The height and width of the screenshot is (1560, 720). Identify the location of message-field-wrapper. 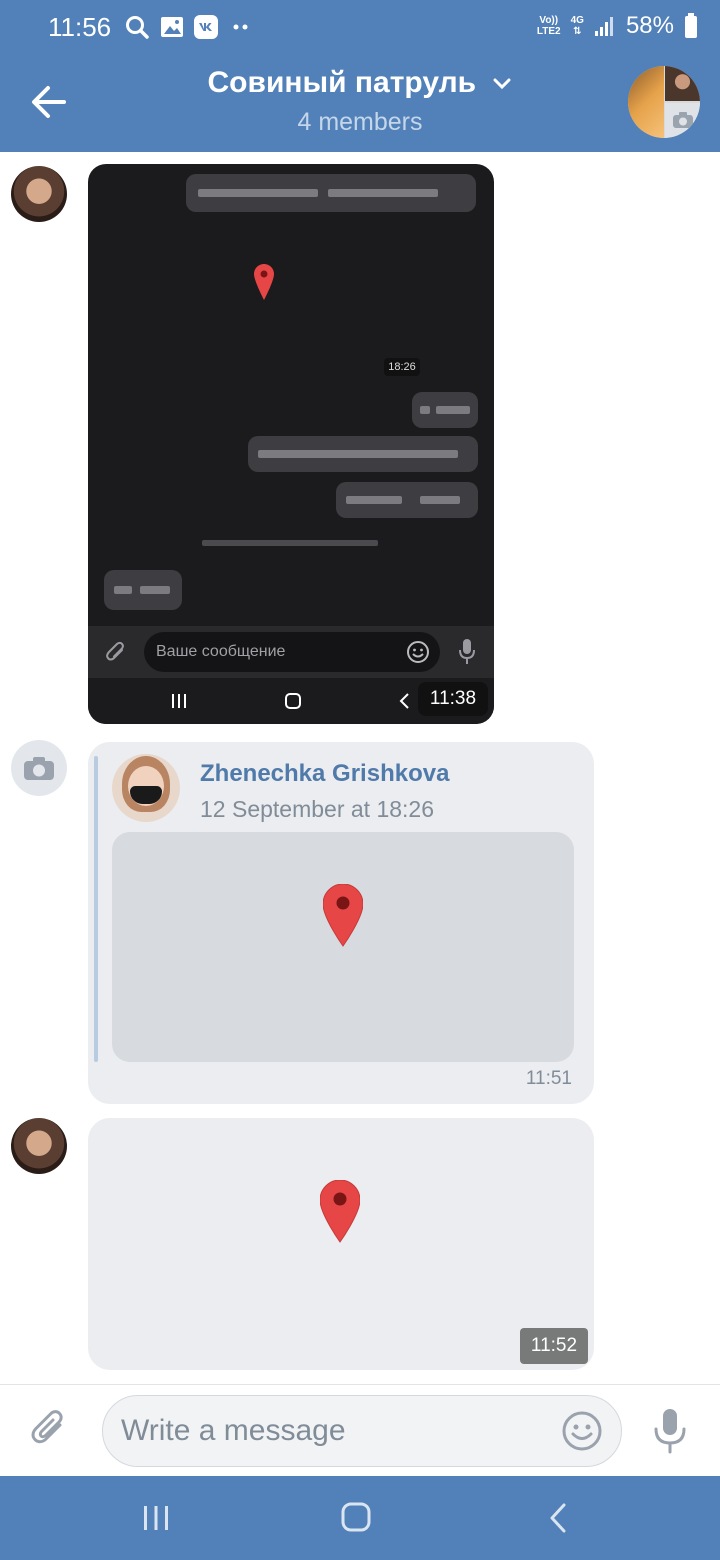
(362, 1431).